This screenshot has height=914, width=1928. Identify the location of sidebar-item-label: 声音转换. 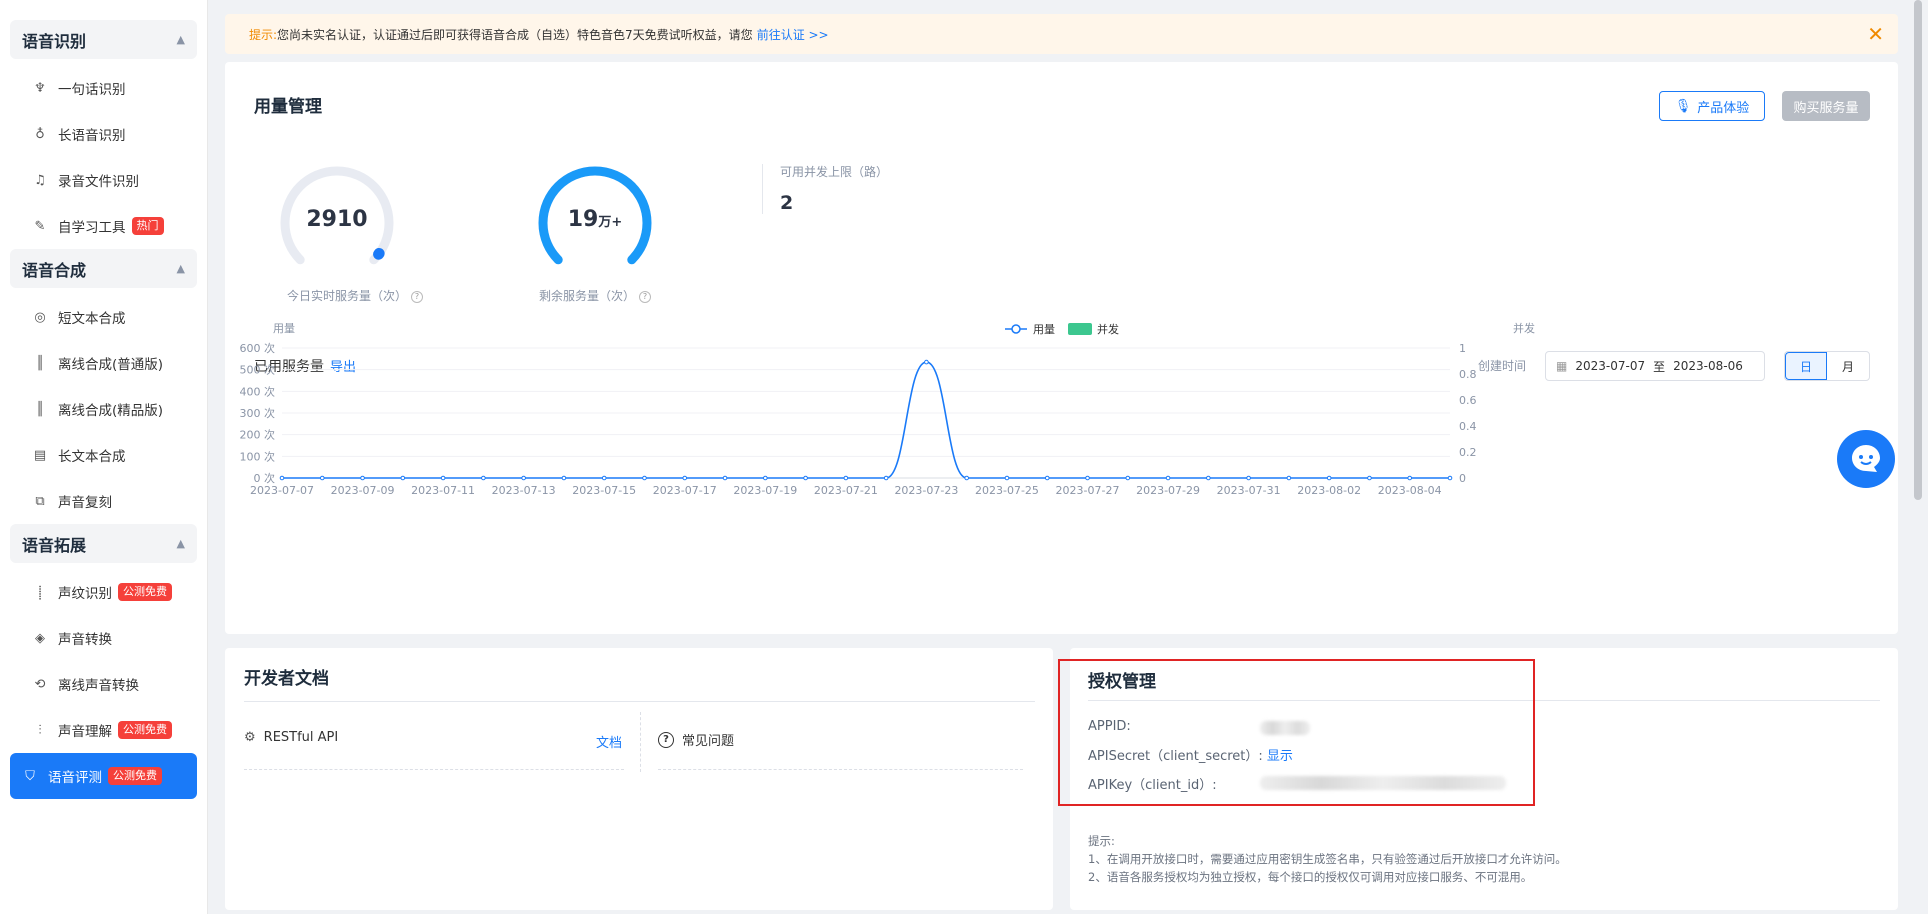
(85, 640).